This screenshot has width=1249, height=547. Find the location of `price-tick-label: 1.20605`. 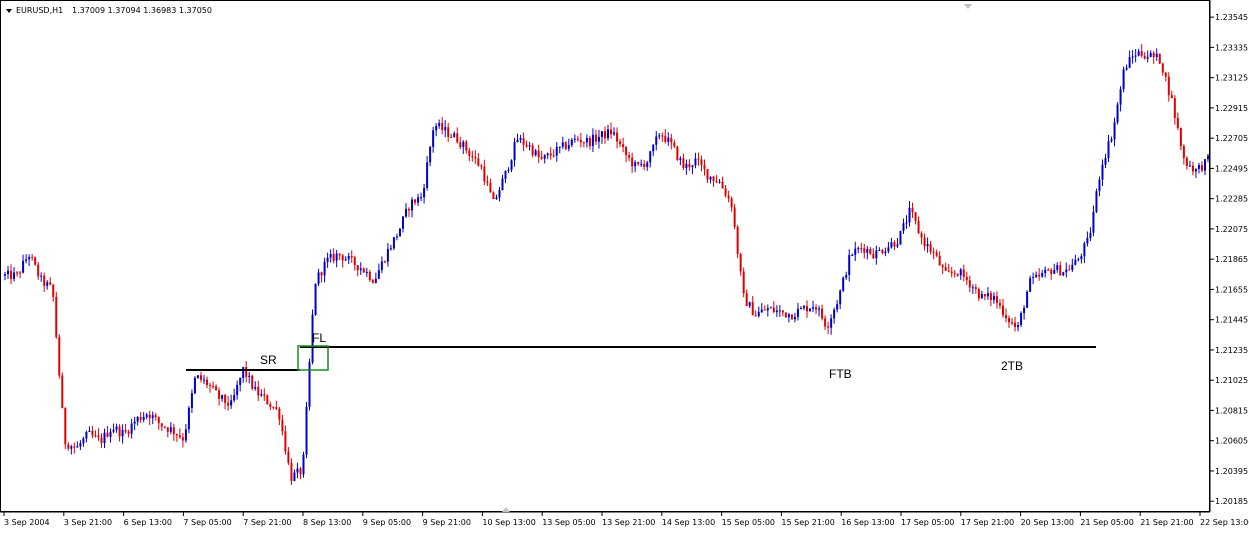

price-tick-label: 1.20605 is located at coordinates (1231, 441).